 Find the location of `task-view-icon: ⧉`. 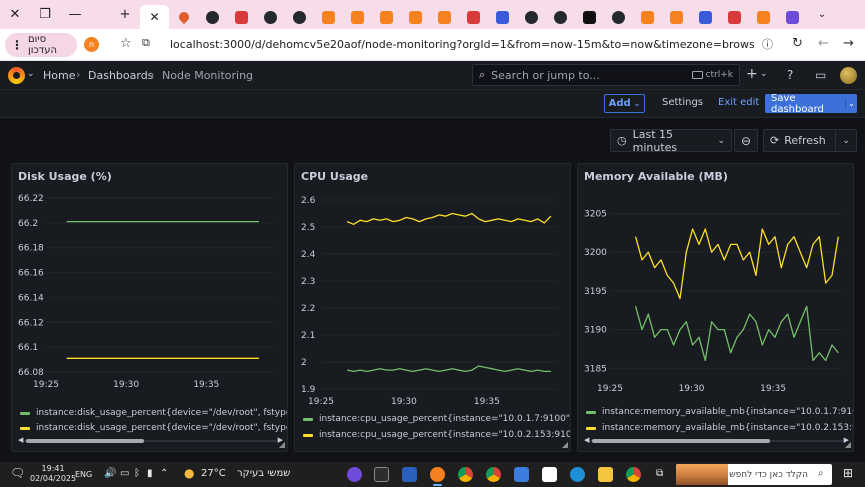

task-view-icon: ⧉ is located at coordinates (659, 473).